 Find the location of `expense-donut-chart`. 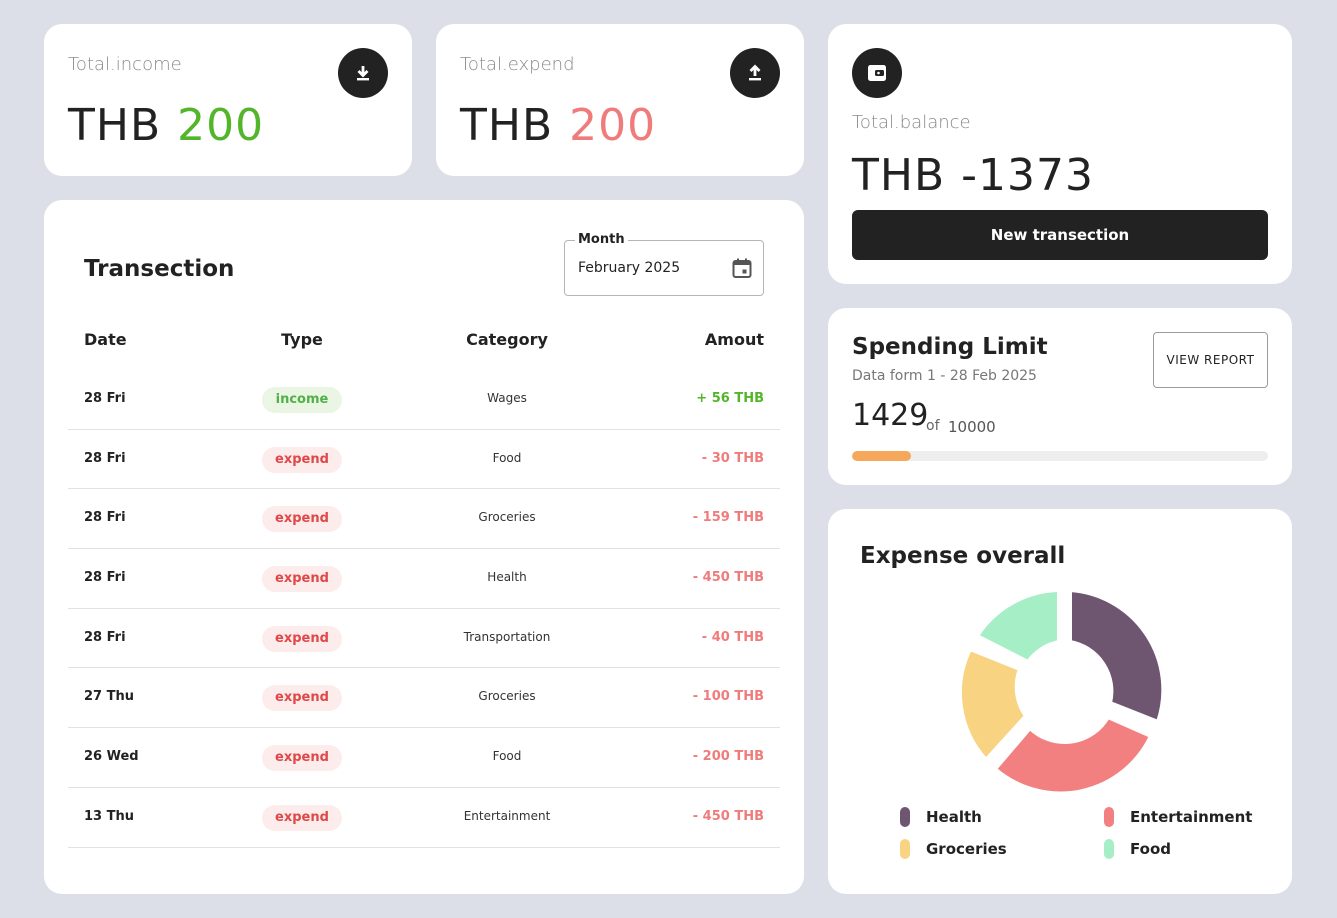

expense-donut-chart is located at coordinates (1062, 691).